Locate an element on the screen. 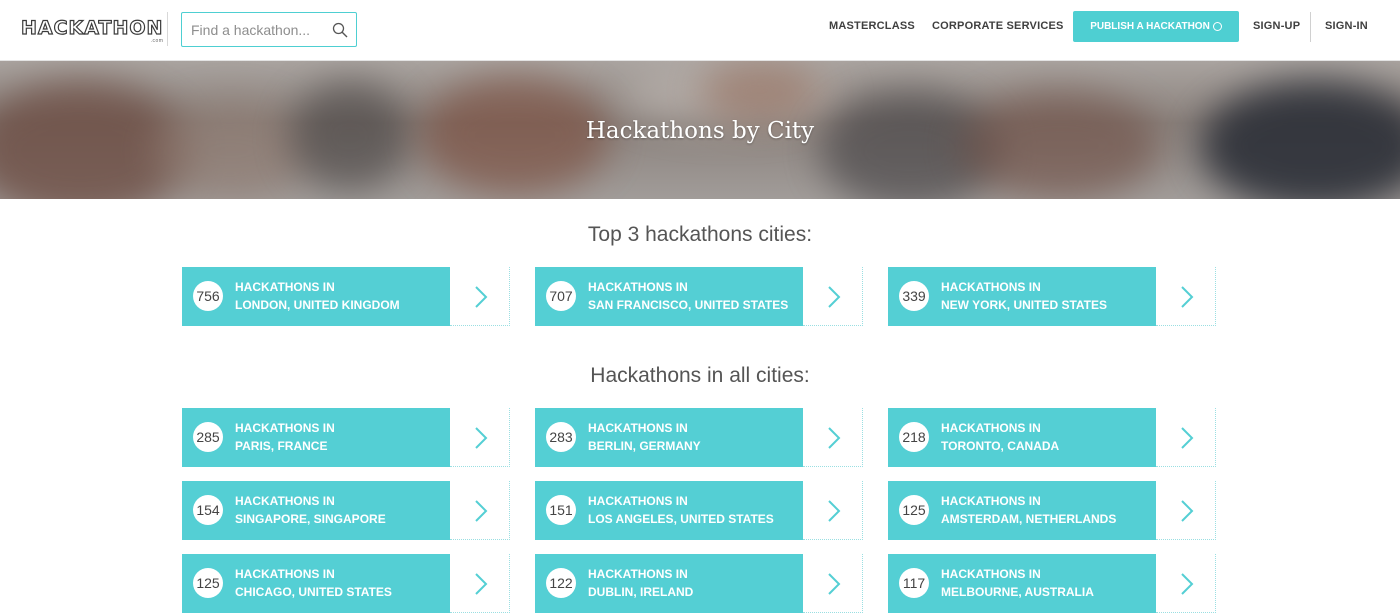  city-card: 285 HACKATHONS IN PARIS, FRANCE is located at coordinates (346, 437).